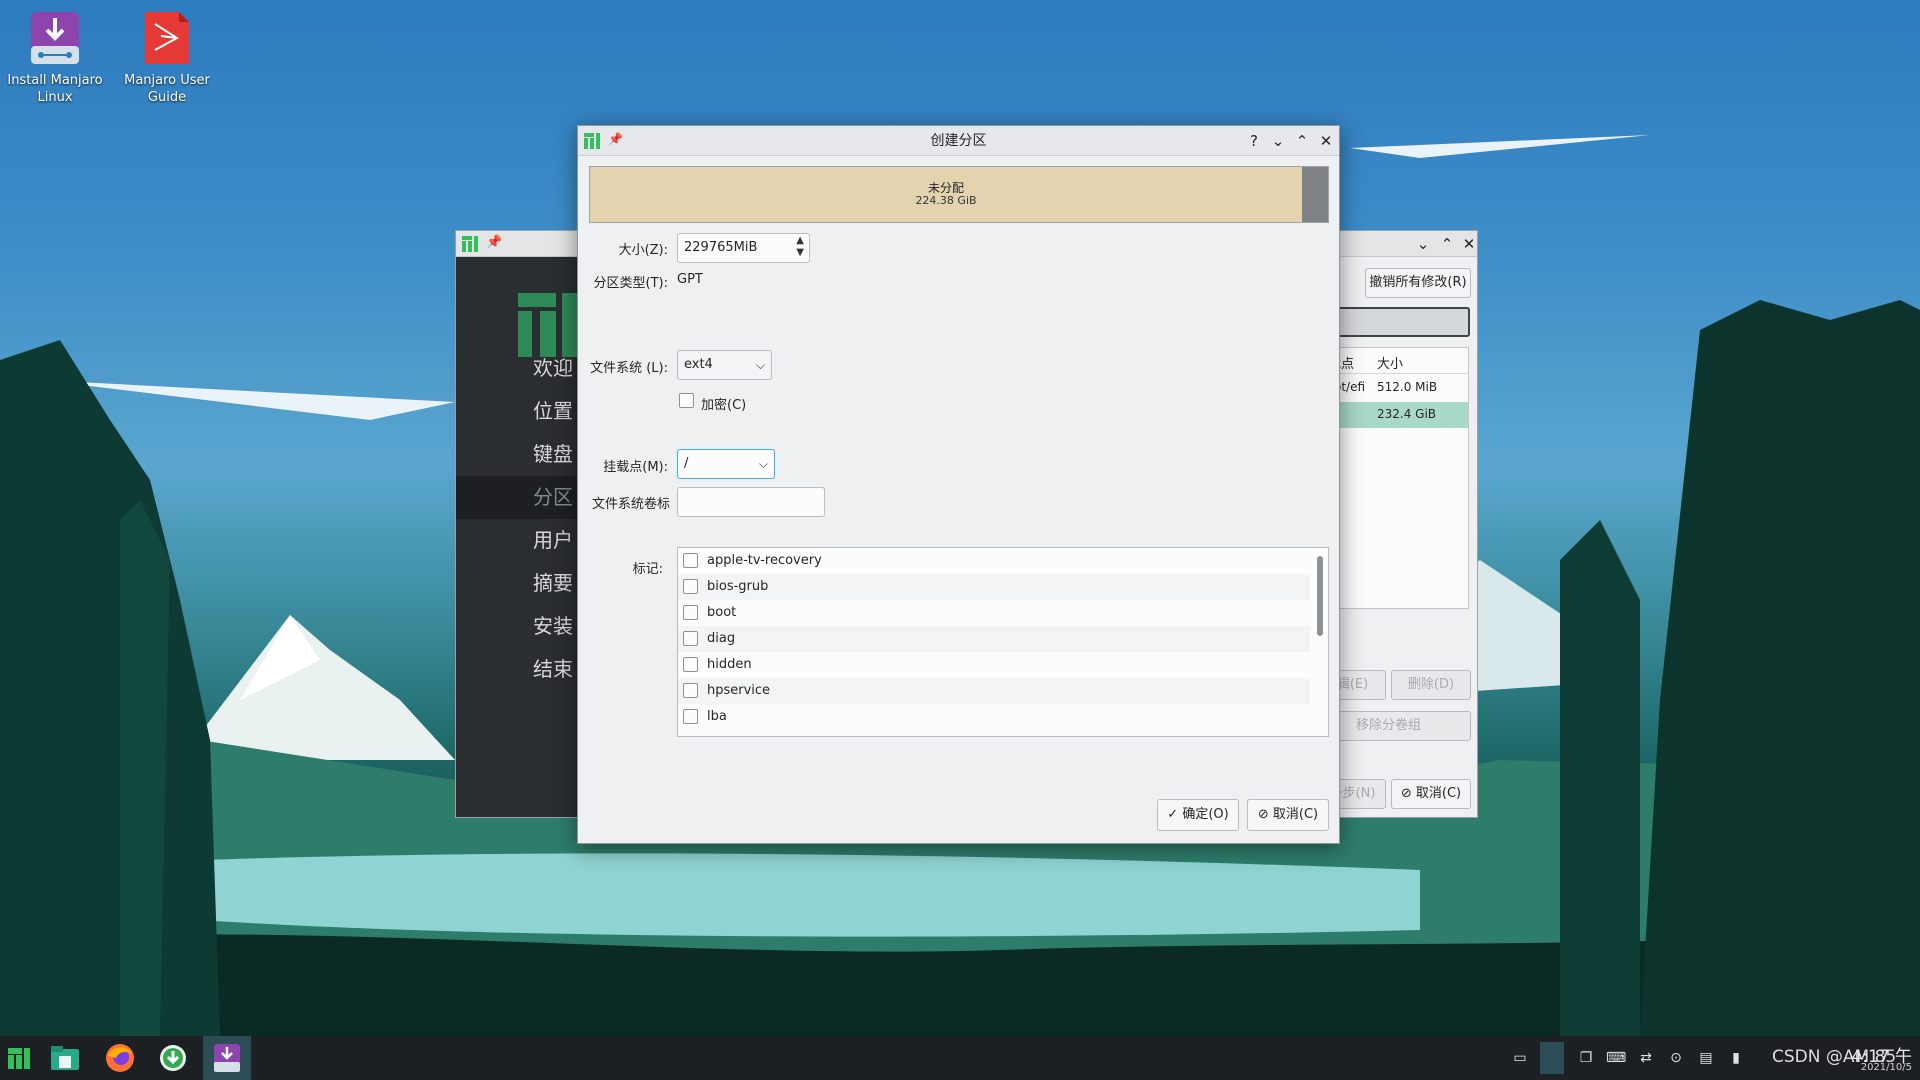 Image resolution: width=1920 pixels, height=1080 pixels. I want to click on size-label: 大小(Z):, so click(643, 250).